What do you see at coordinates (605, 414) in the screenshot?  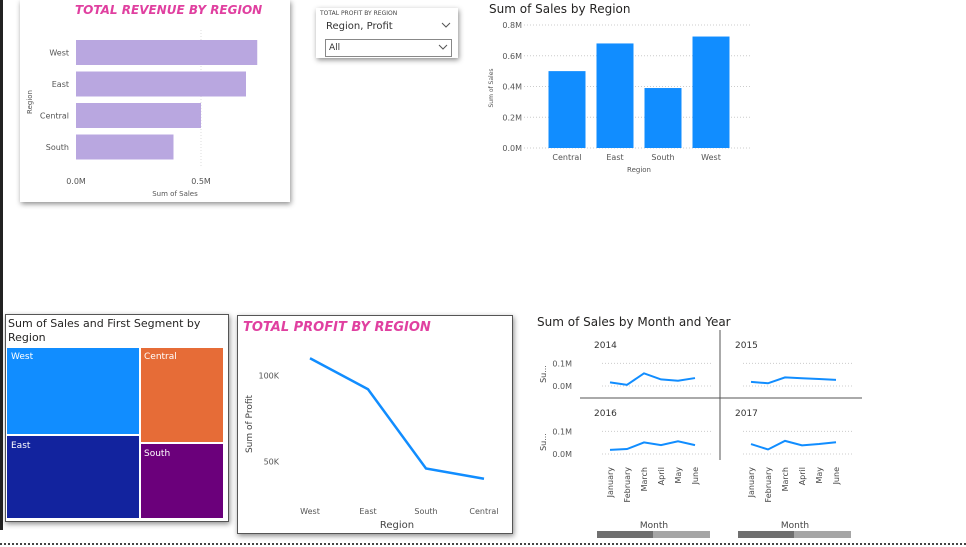 I see `year-label: 2016` at bounding box center [605, 414].